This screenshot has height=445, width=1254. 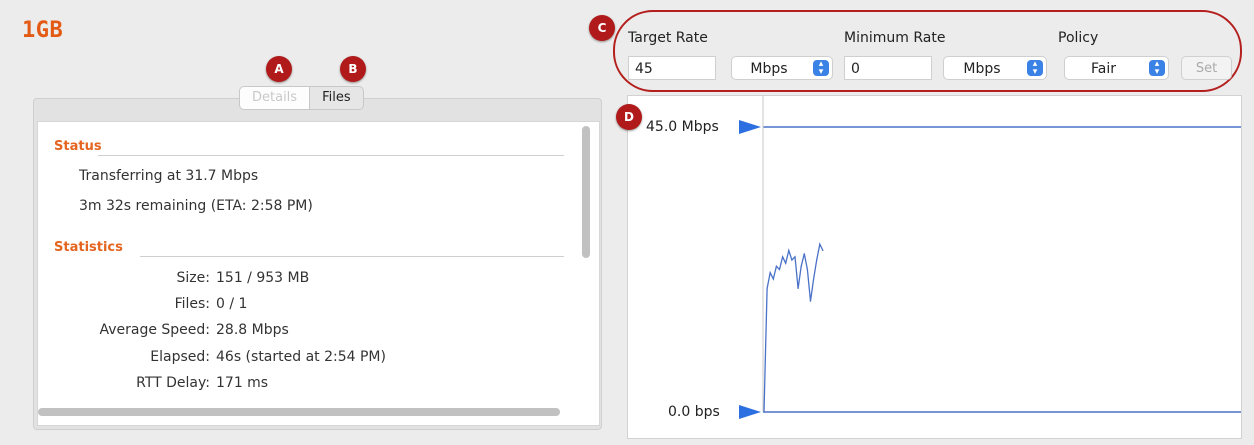 I want to click on status-remaining-text: 3m 32s remaining (ETA: 2:58 PM), so click(x=196, y=206).